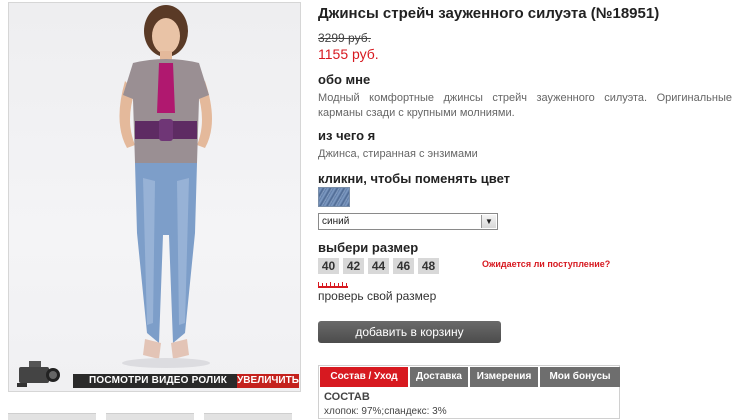 Image resolution: width=743 pixels, height=420 pixels. Describe the element at coordinates (38, 374) in the screenshot. I see `video-camera-icon` at that location.